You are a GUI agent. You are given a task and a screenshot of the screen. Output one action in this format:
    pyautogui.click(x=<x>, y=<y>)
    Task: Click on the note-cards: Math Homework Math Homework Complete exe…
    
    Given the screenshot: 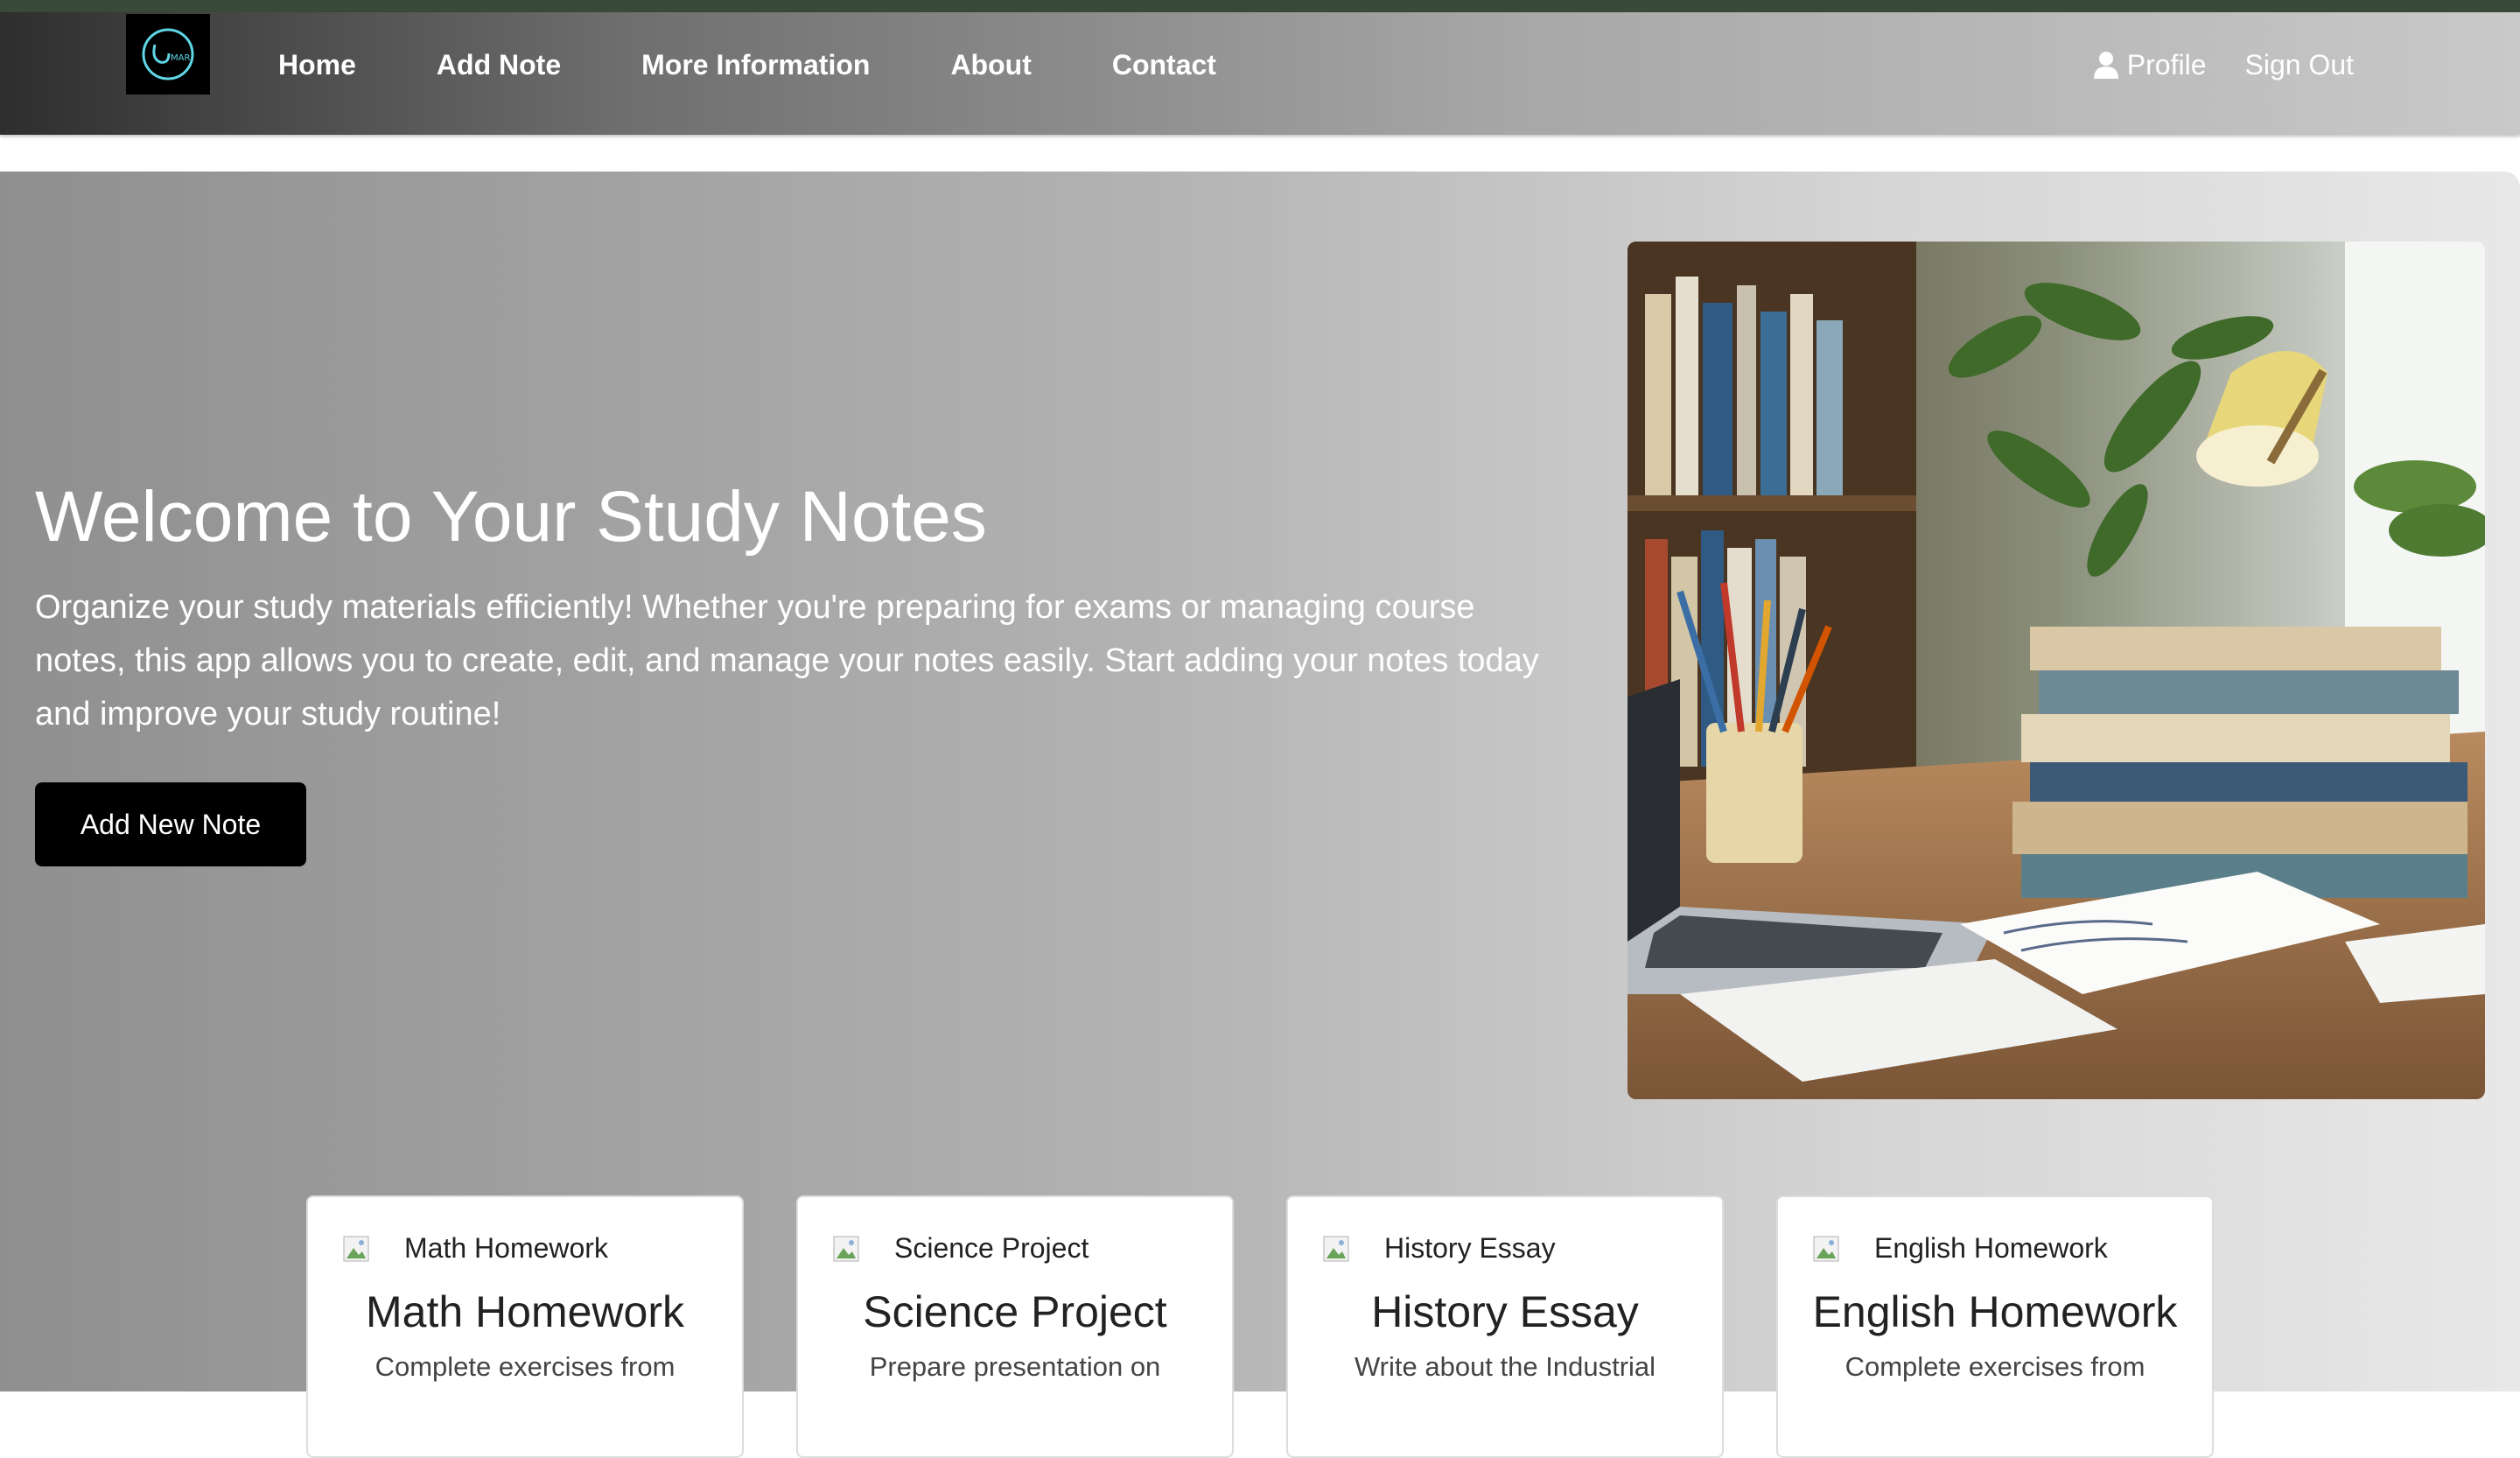 What is the action you would take?
    pyautogui.click(x=1260, y=1326)
    